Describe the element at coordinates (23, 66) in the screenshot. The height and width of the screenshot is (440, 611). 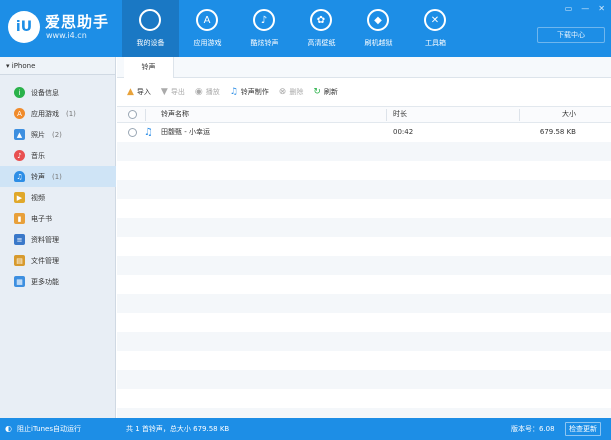
I see `device-name: iPhone` at that location.